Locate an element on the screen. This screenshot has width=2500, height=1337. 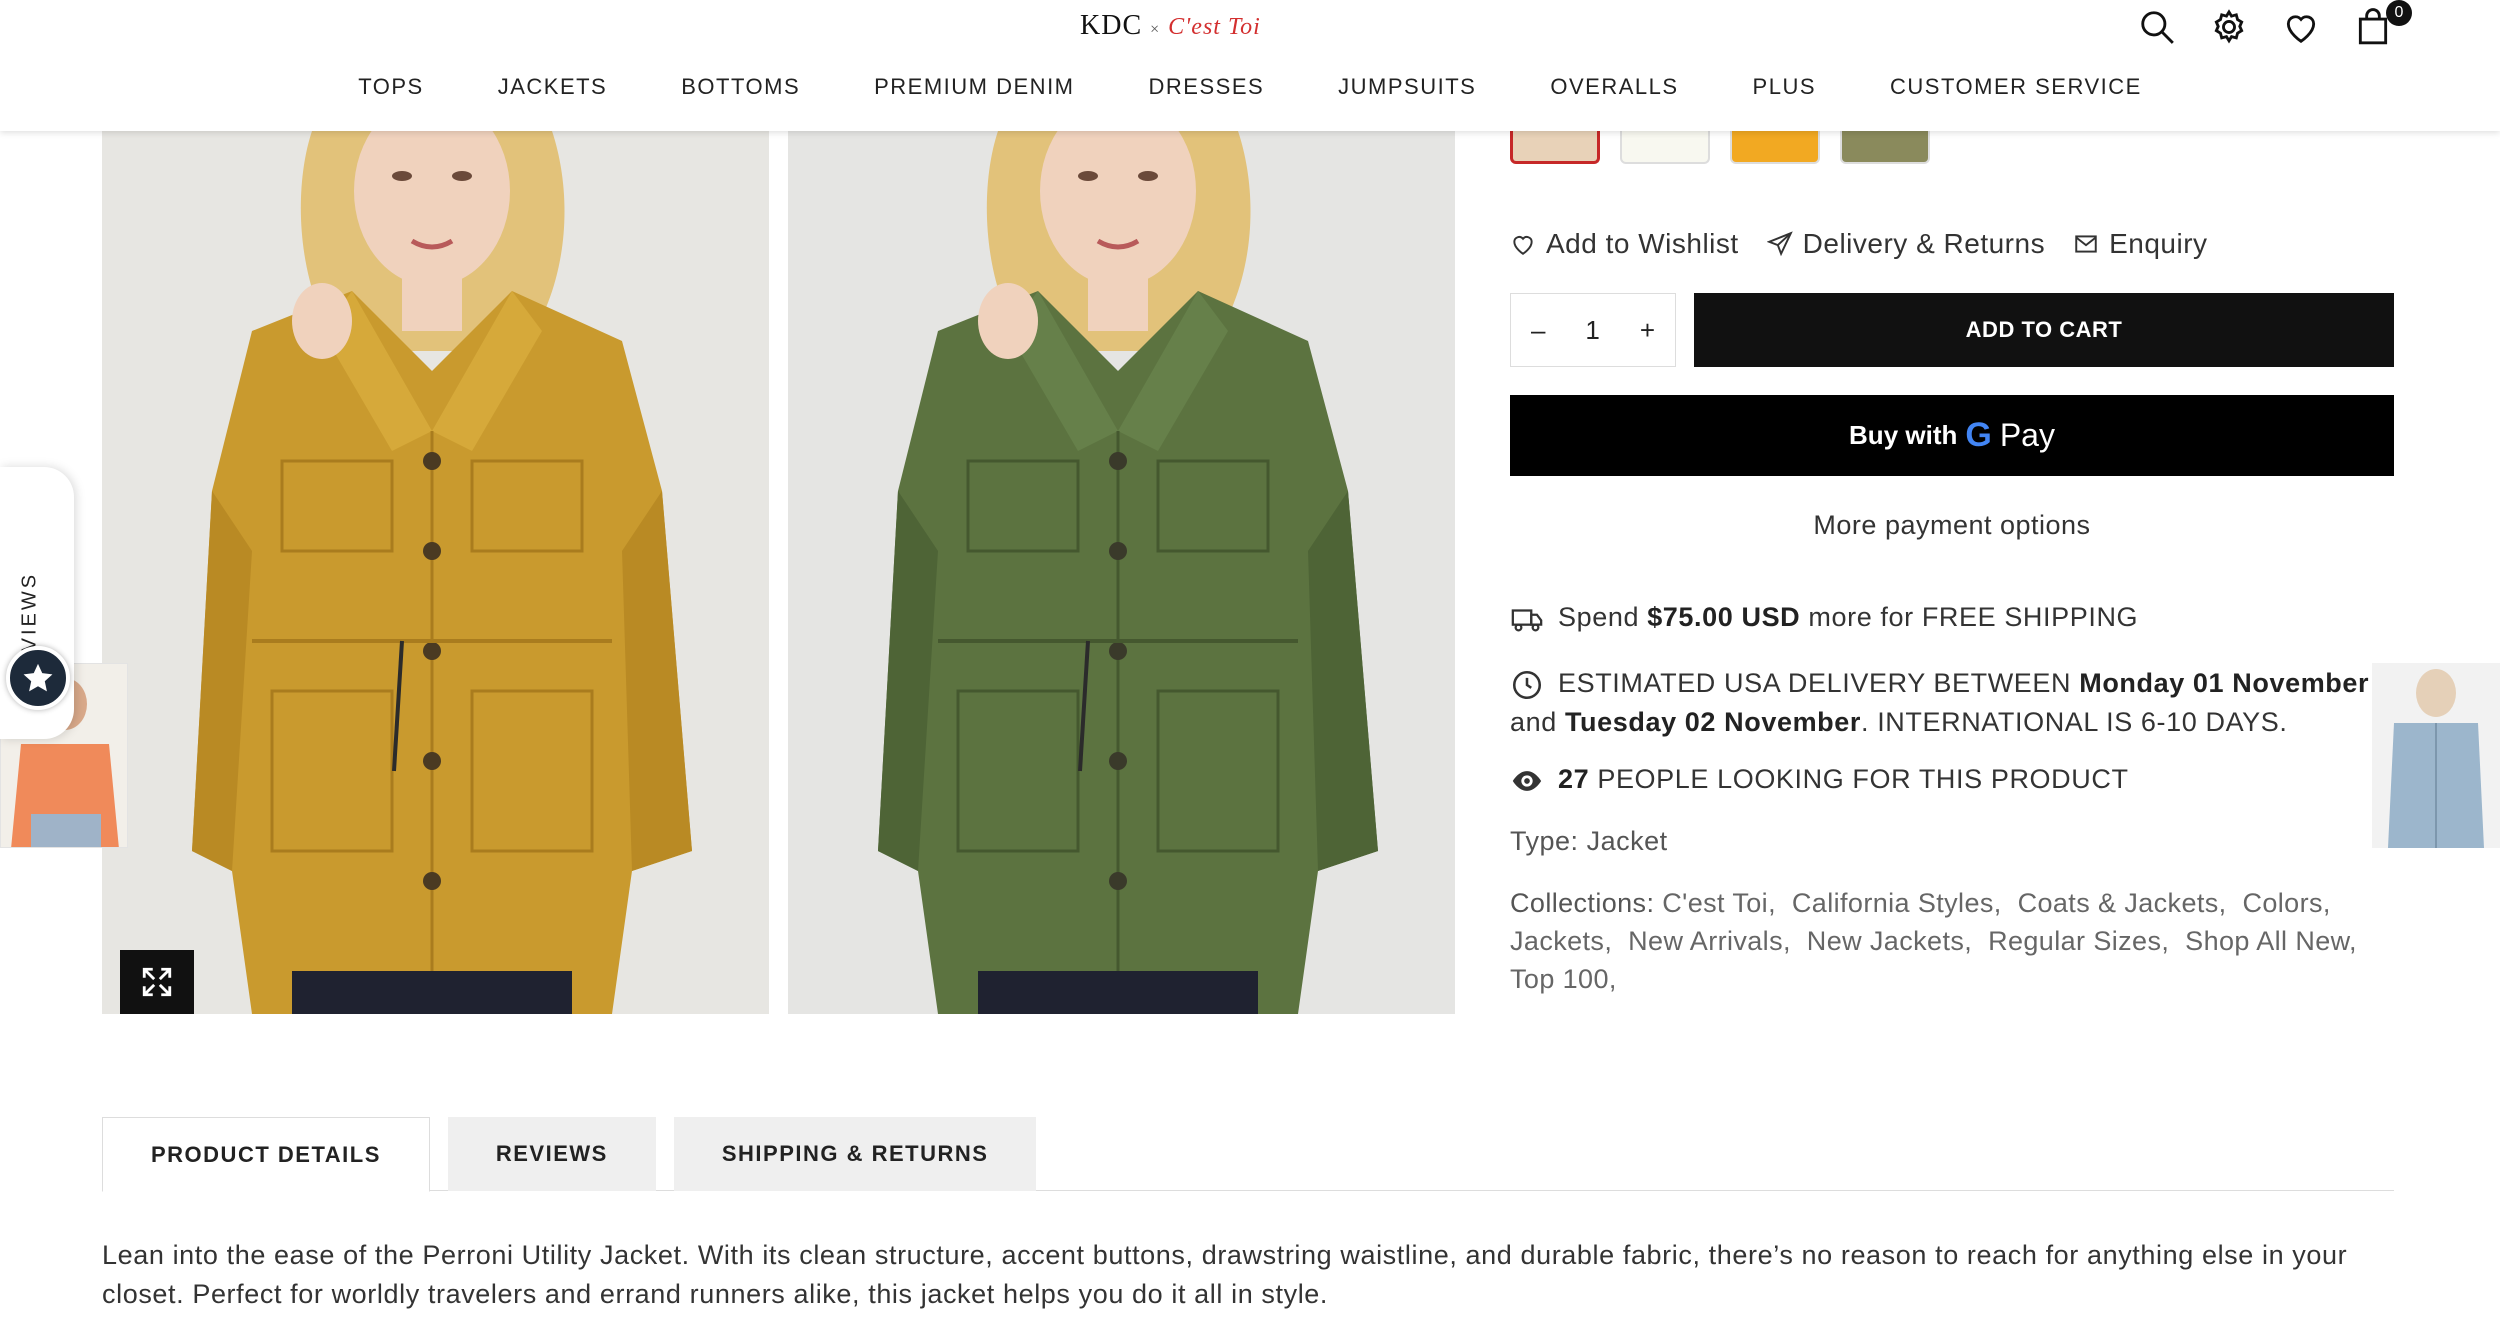
product-type: Type: Jacket is located at coordinates (1589, 841).